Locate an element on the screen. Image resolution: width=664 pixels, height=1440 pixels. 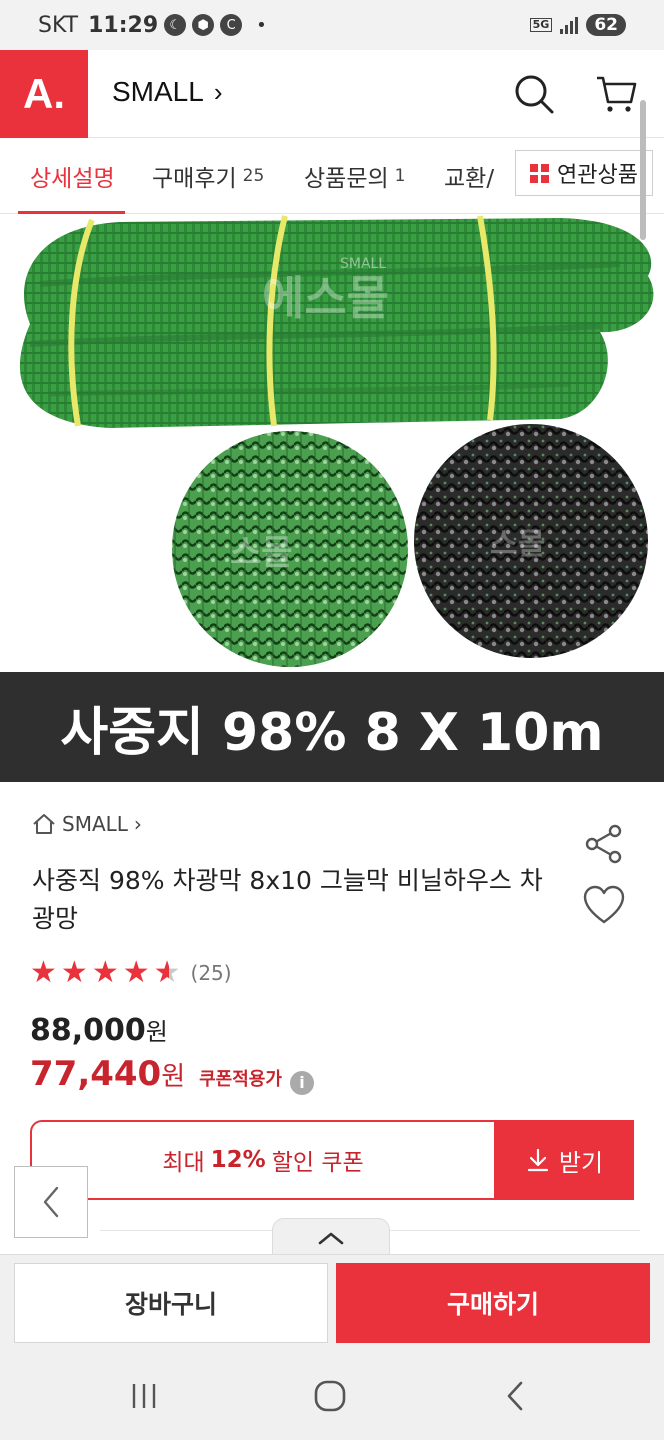
c-icon: C is located at coordinates (231, 25).